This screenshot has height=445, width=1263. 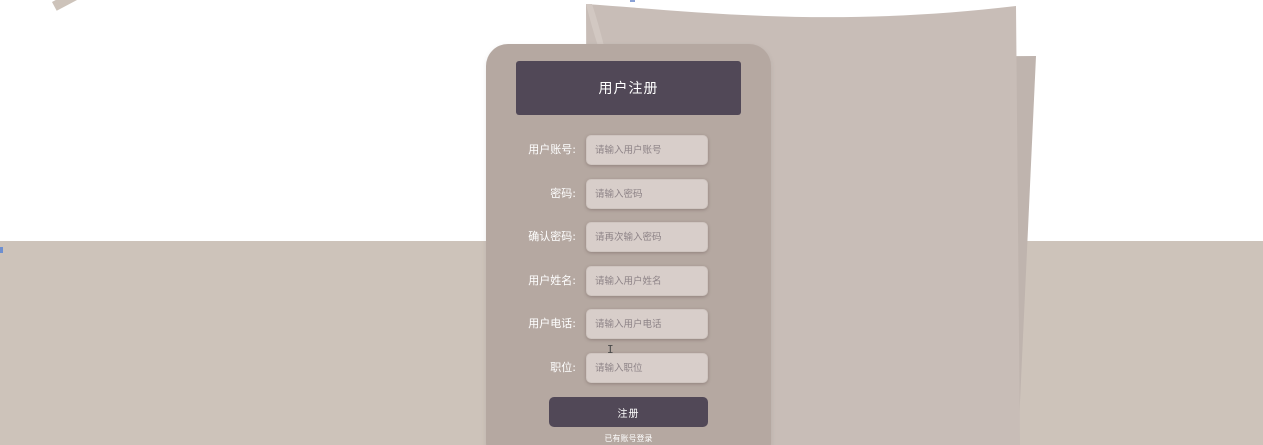 What do you see at coordinates (628, 438) in the screenshot?
I see `login-link: 已有账号登录` at bounding box center [628, 438].